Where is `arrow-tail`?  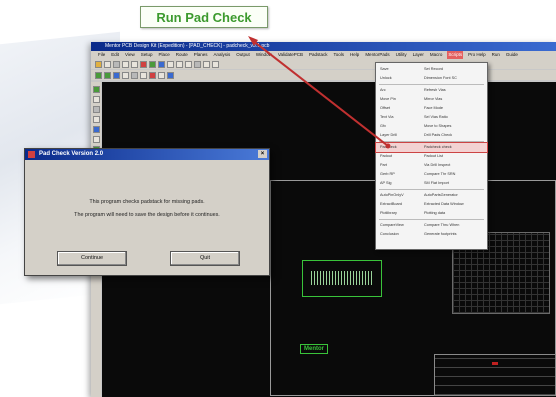
arrow-tail is located at coordinates (388, 146).